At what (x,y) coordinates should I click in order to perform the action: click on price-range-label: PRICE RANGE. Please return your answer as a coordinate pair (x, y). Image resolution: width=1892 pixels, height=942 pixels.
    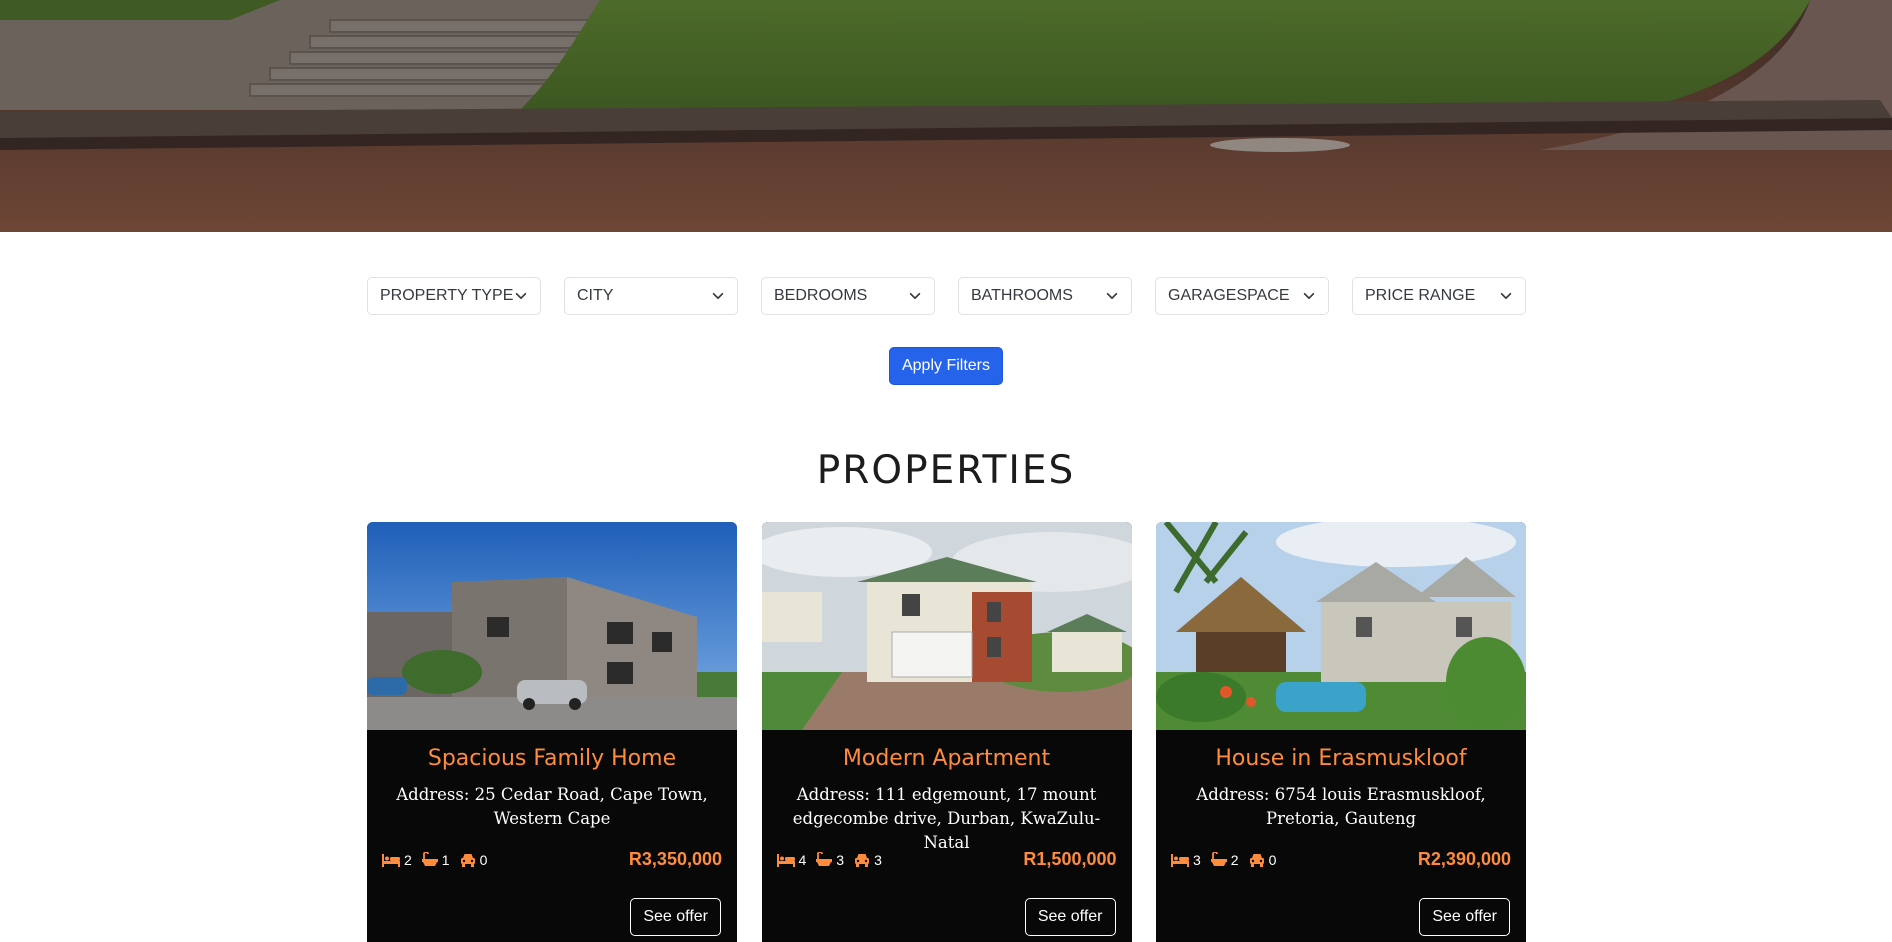
    Looking at the image, I should click on (1420, 295).